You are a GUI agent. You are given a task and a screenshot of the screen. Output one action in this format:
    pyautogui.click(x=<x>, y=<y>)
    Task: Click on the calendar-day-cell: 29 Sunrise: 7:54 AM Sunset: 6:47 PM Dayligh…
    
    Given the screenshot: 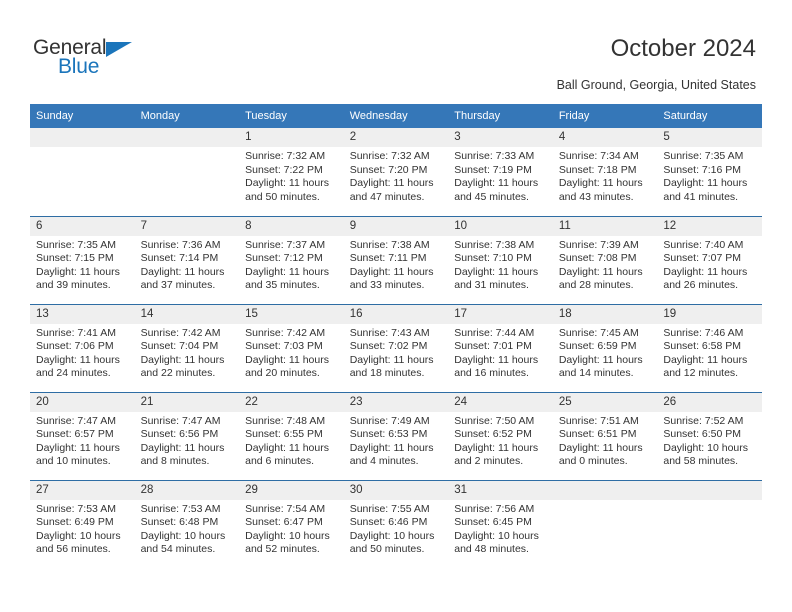 What is the action you would take?
    pyautogui.click(x=291, y=523)
    